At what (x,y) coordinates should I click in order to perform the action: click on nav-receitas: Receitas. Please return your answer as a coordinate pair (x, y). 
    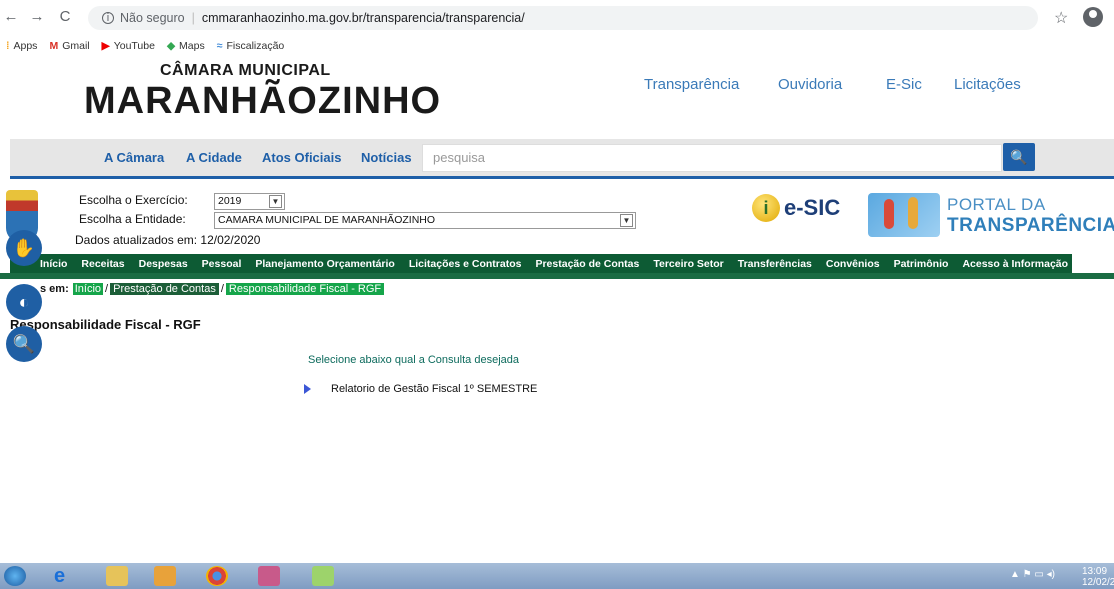
    Looking at the image, I should click on (102, 264).